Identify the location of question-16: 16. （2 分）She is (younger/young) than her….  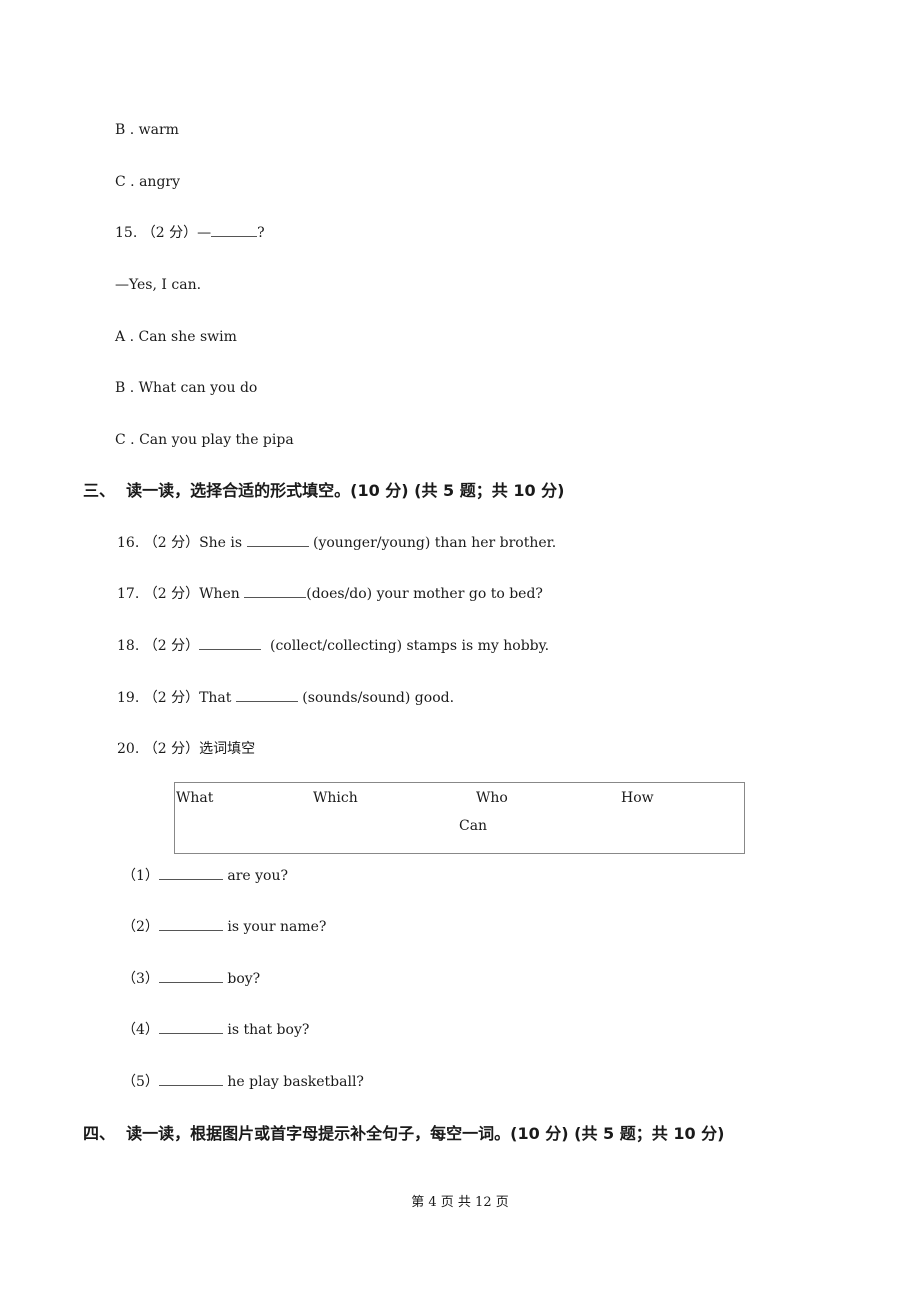
(337, 542).